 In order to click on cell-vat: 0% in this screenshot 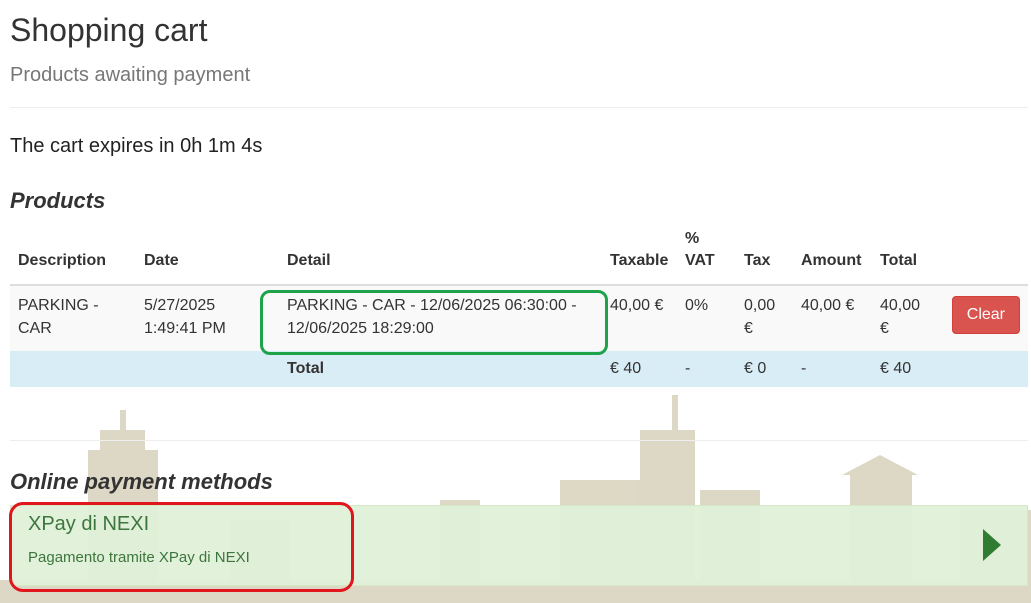, I will do `click(706, 317)`.